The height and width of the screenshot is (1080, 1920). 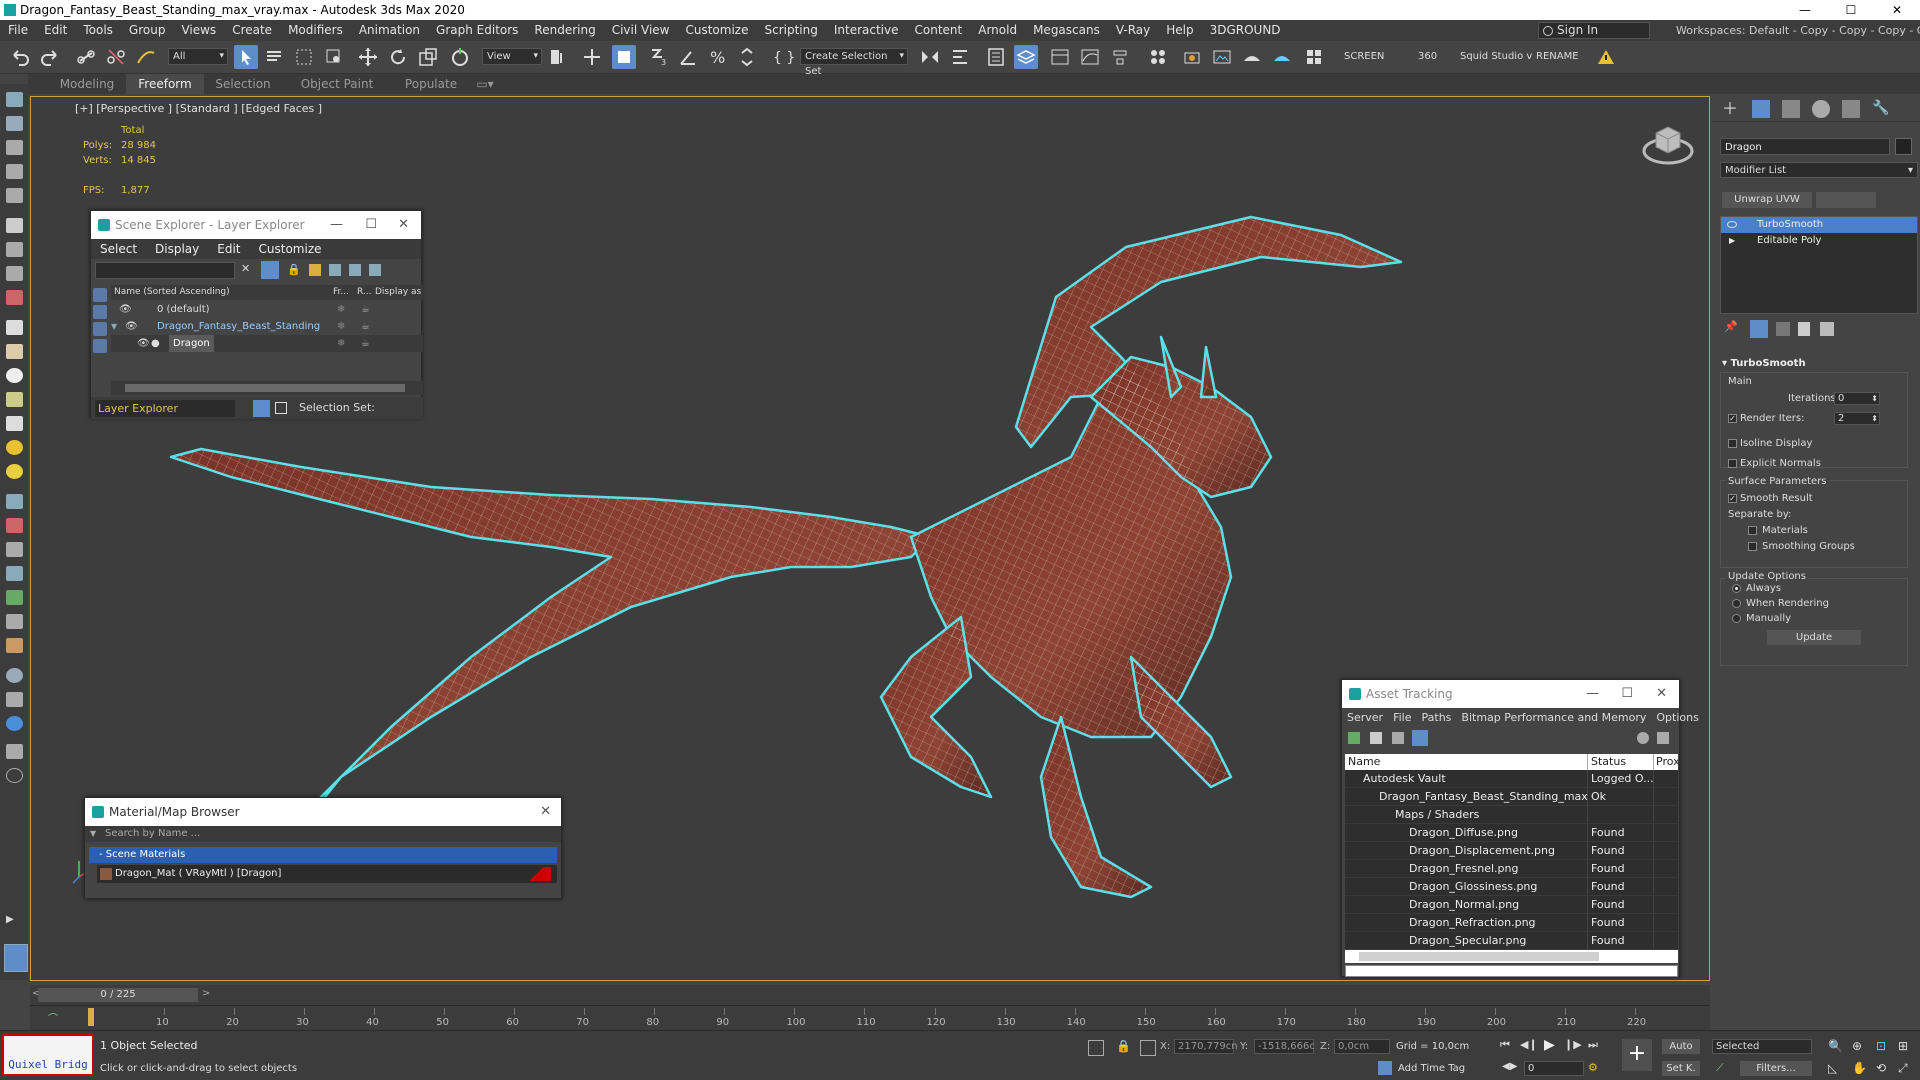 What do you see at coordinates (100, 329) in the screenshot?
I see `display-lights-icon` at bounding box center [100, 329].